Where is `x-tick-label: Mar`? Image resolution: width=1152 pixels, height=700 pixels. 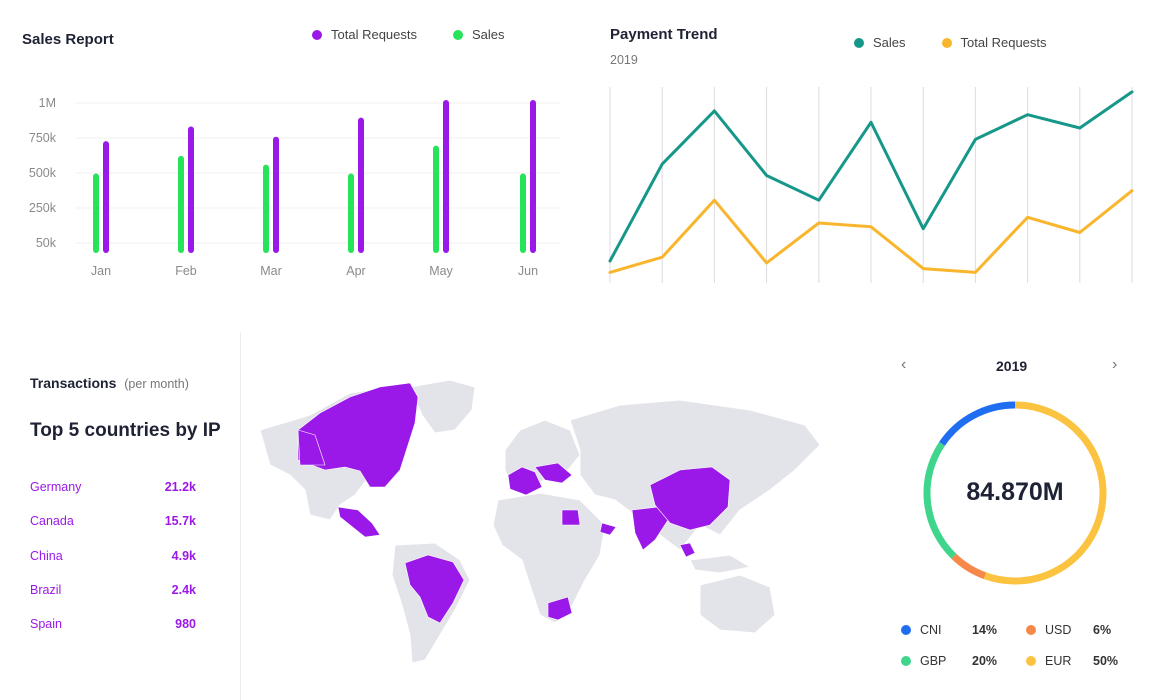 x-tick-label: Mar is located at coordinates (271, 271).